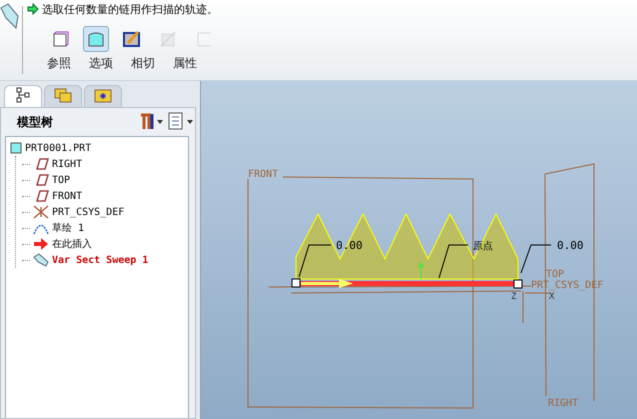  What do you see at coordinates (563, 403) in the screenshot?
I see `plane-label: RIGHT` at bounding box center [563, 403].